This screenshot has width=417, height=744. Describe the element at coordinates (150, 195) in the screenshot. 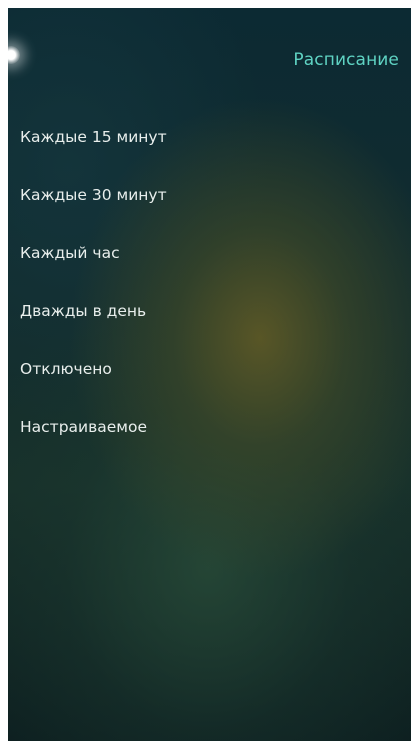

I see `option-every-30-minutes: Каждые 30 минут` at that location.